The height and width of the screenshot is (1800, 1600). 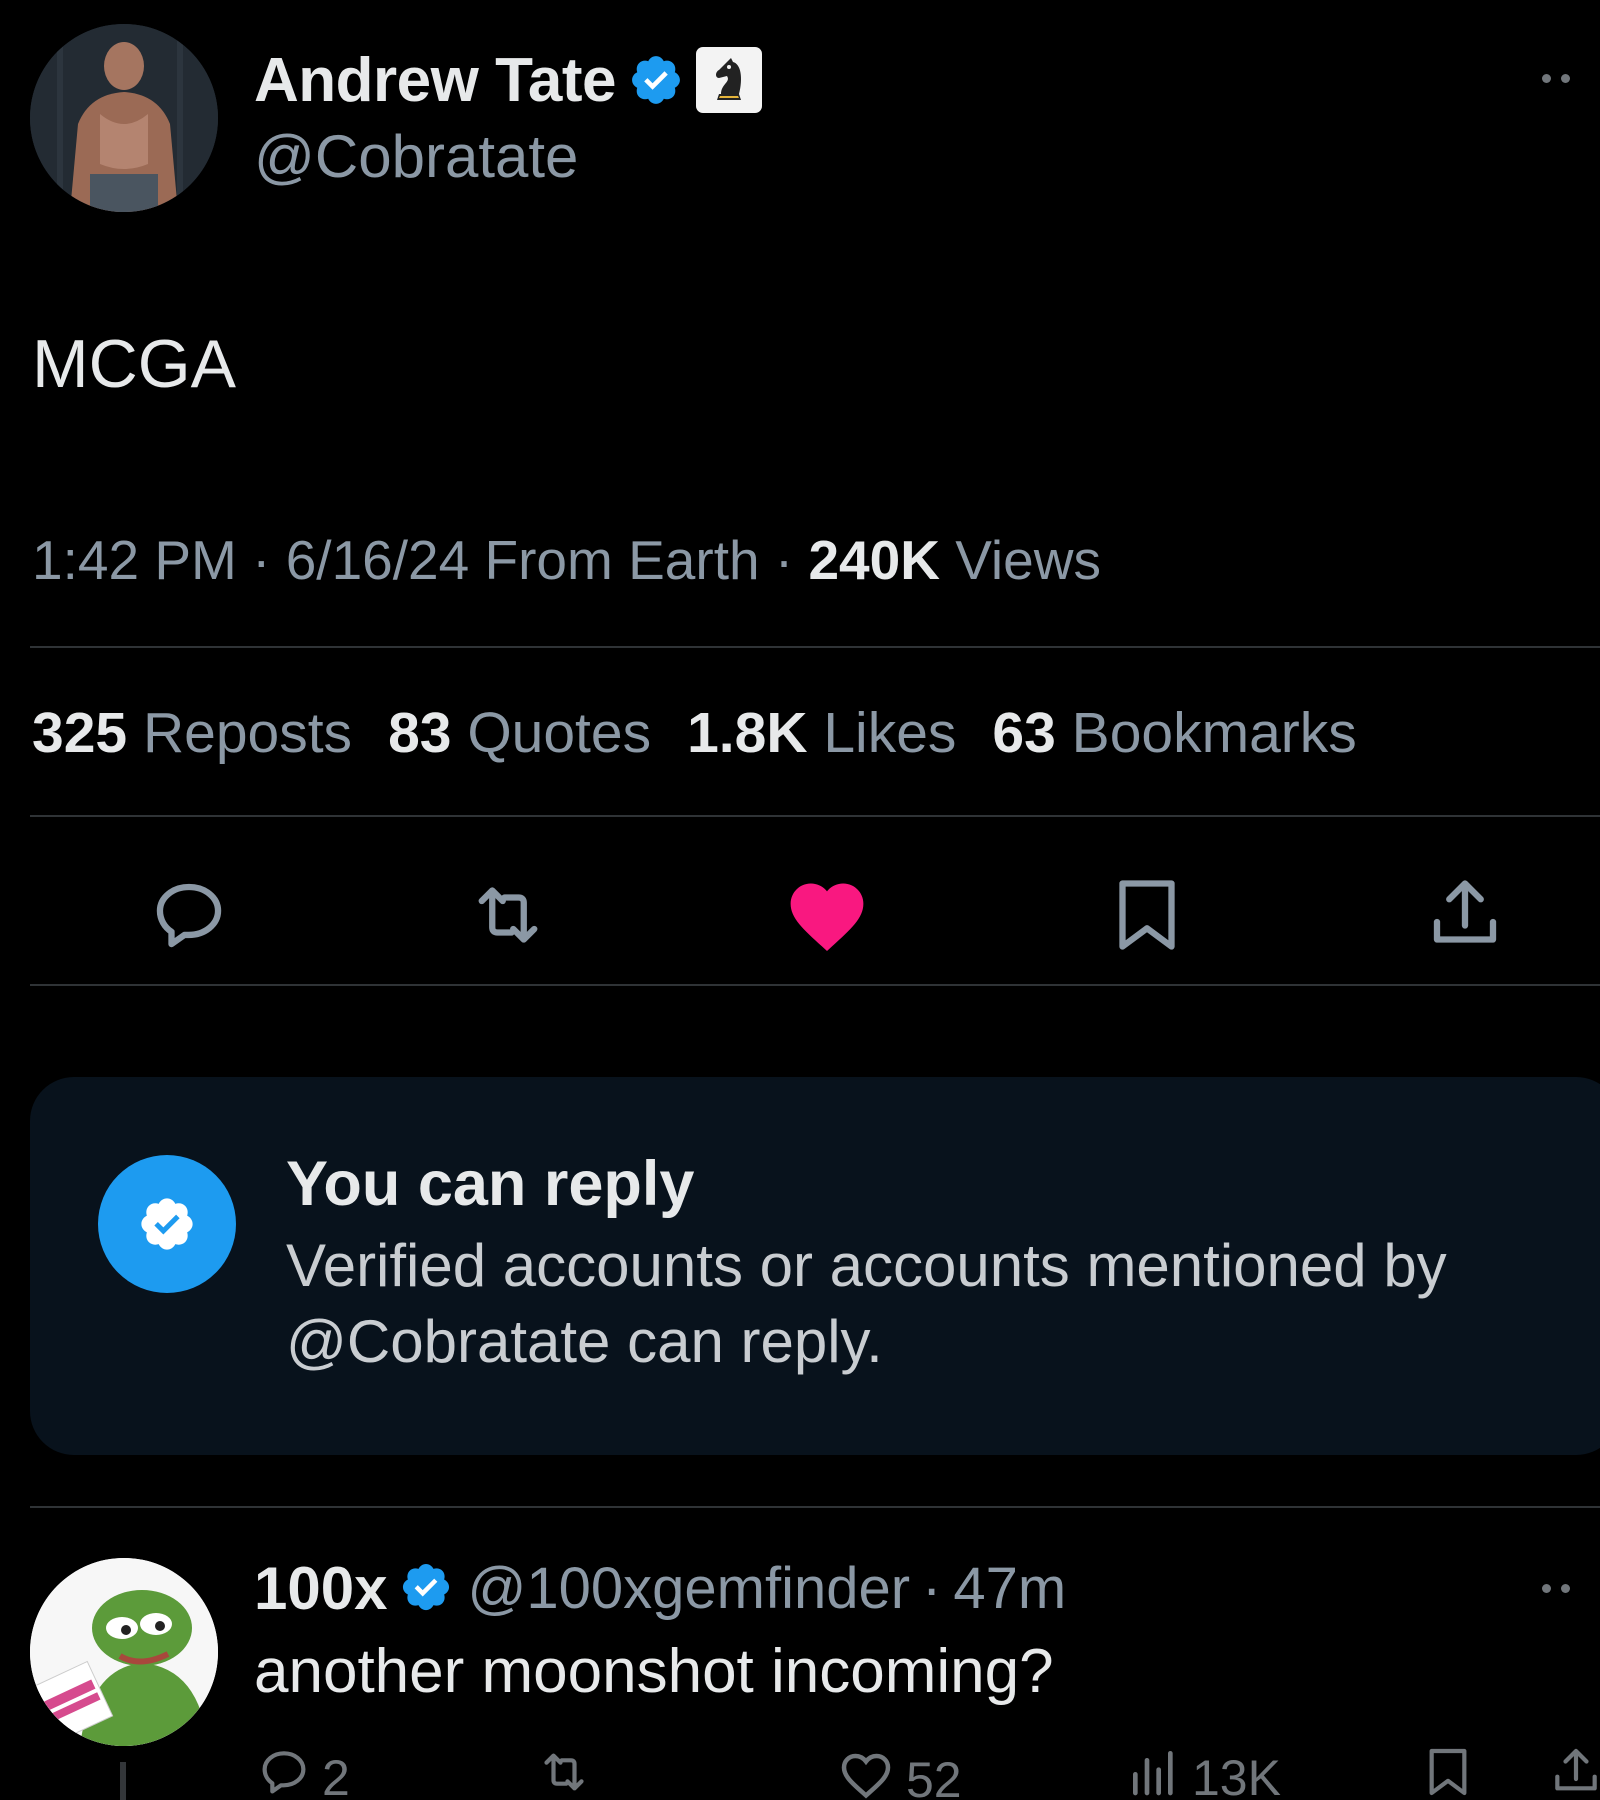 I want to click on quotes-stat: 83 Quotes, so click(x=519, y=733).